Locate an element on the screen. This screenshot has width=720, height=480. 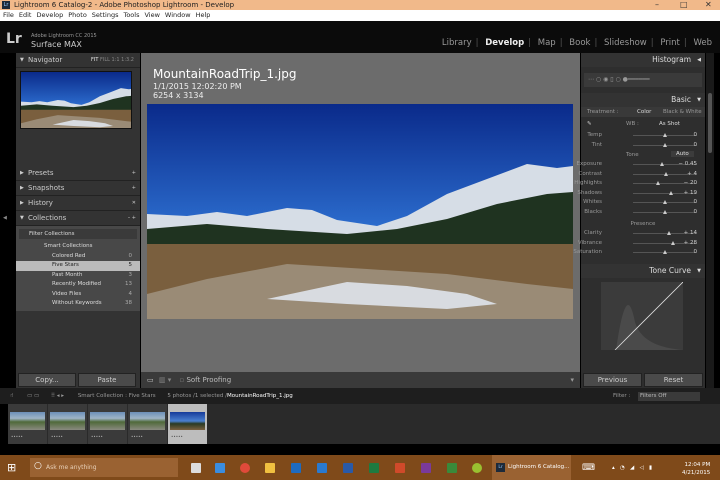
paste-button: Paste is located at coordinates (107, 380).